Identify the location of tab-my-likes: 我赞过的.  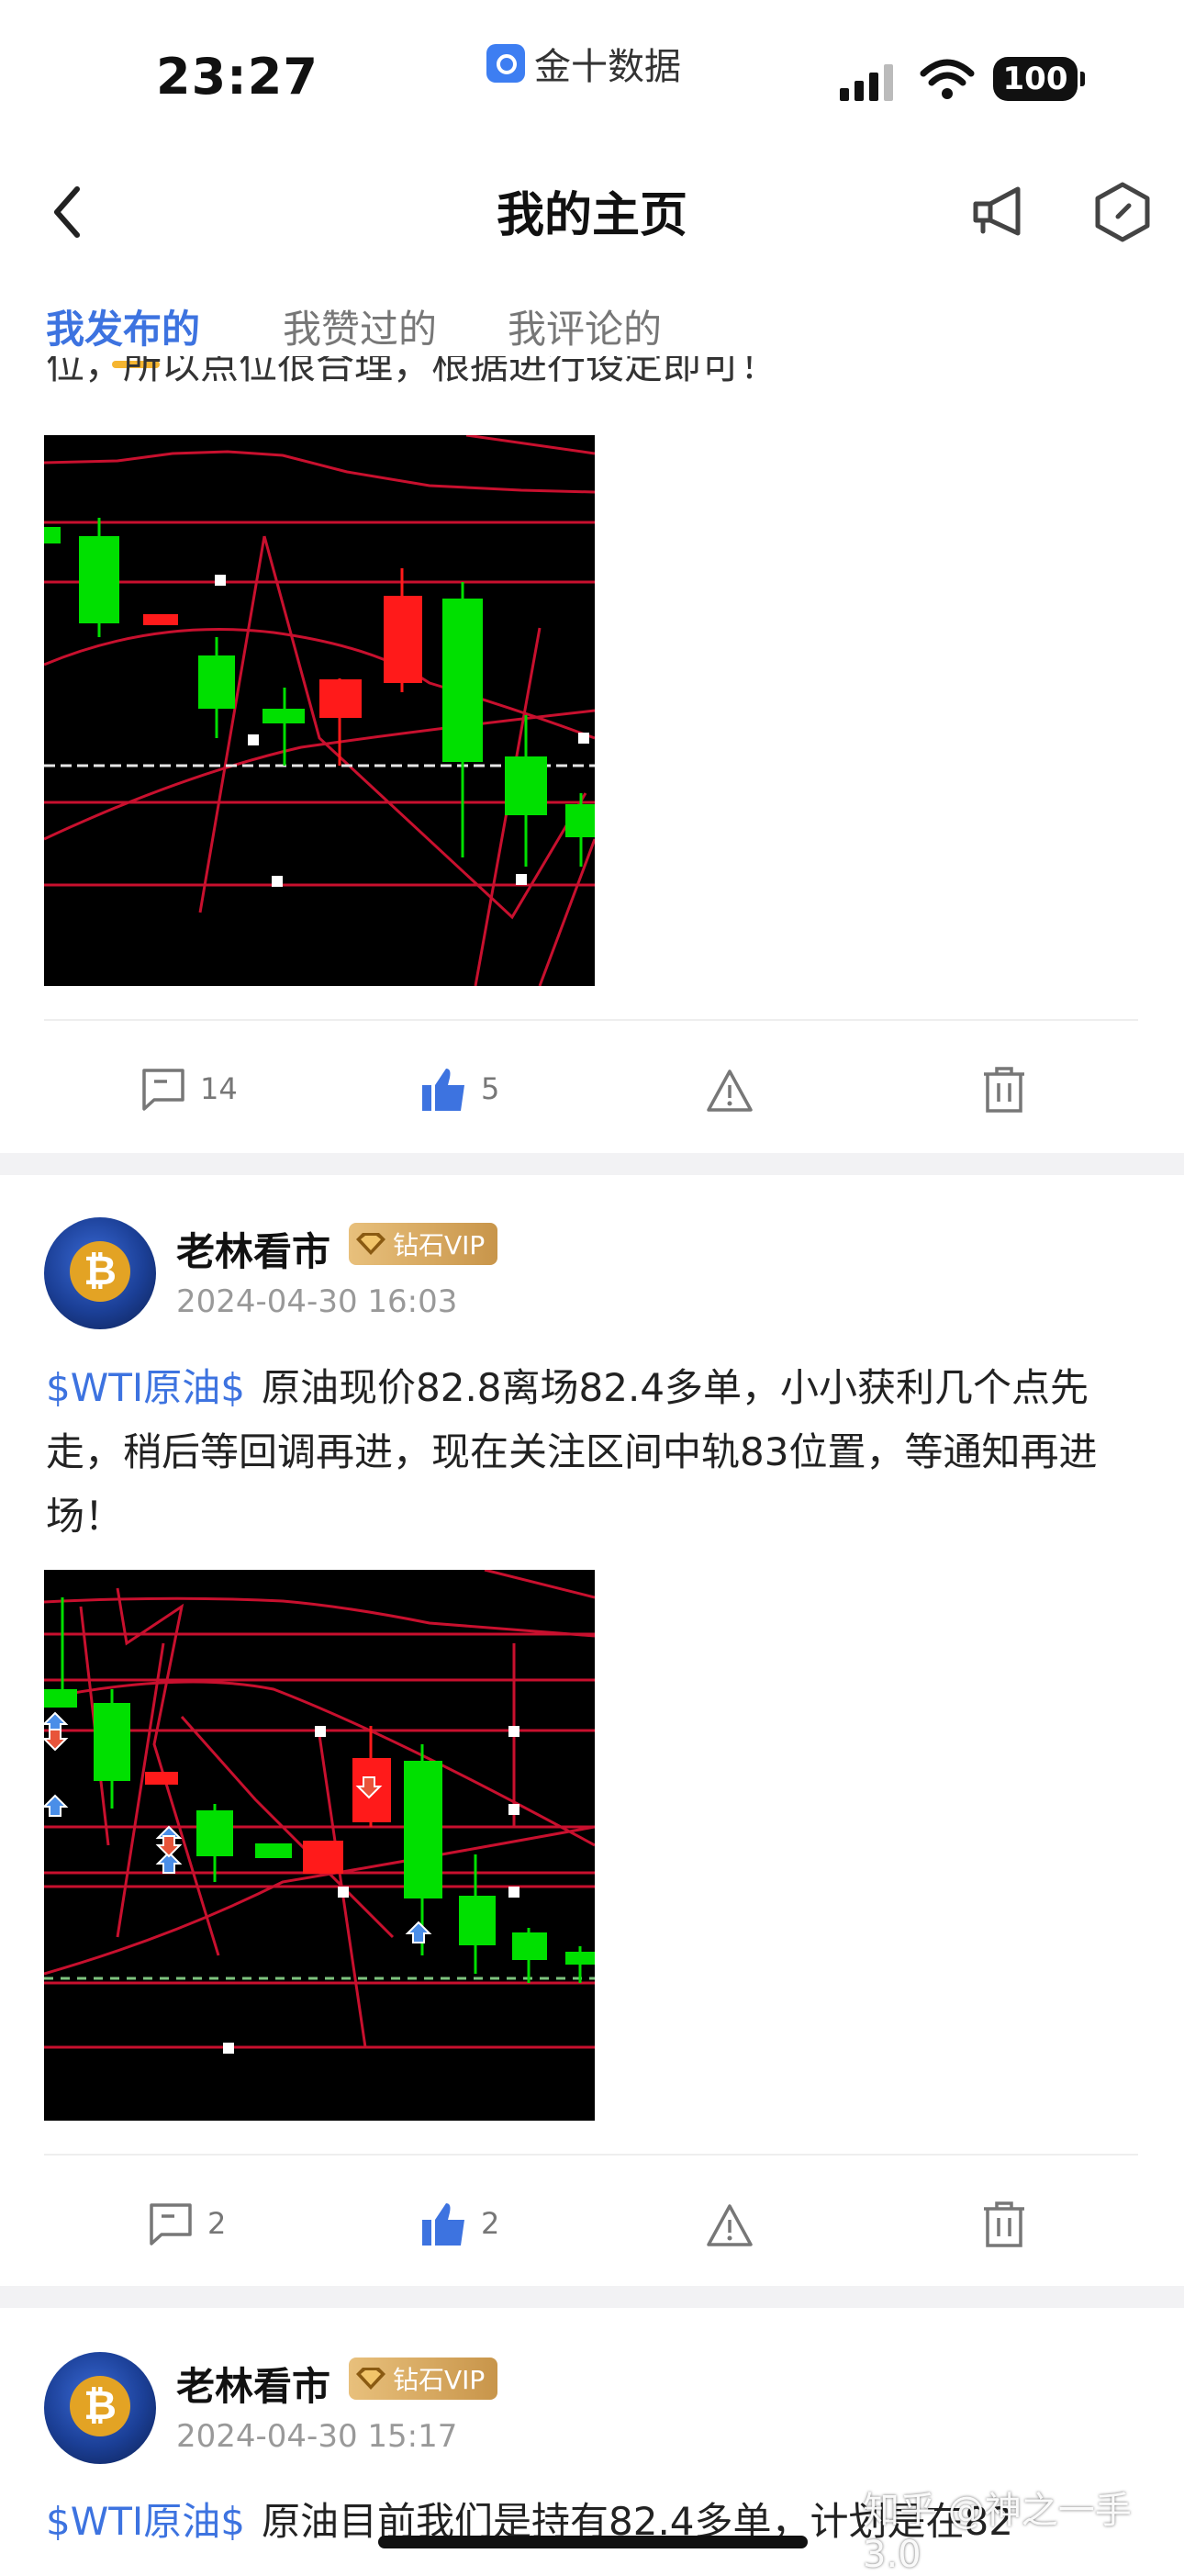
(360, 326).